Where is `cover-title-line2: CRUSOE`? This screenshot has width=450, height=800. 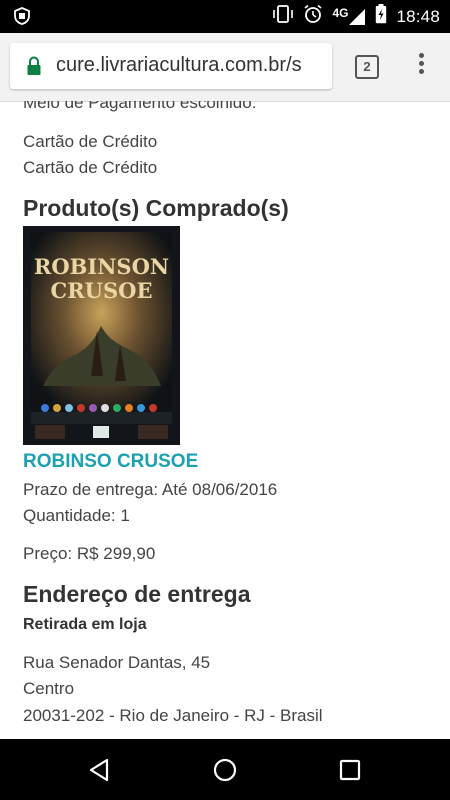
cover-title-line2: CRUSOE is located at coordinates (102, 290).